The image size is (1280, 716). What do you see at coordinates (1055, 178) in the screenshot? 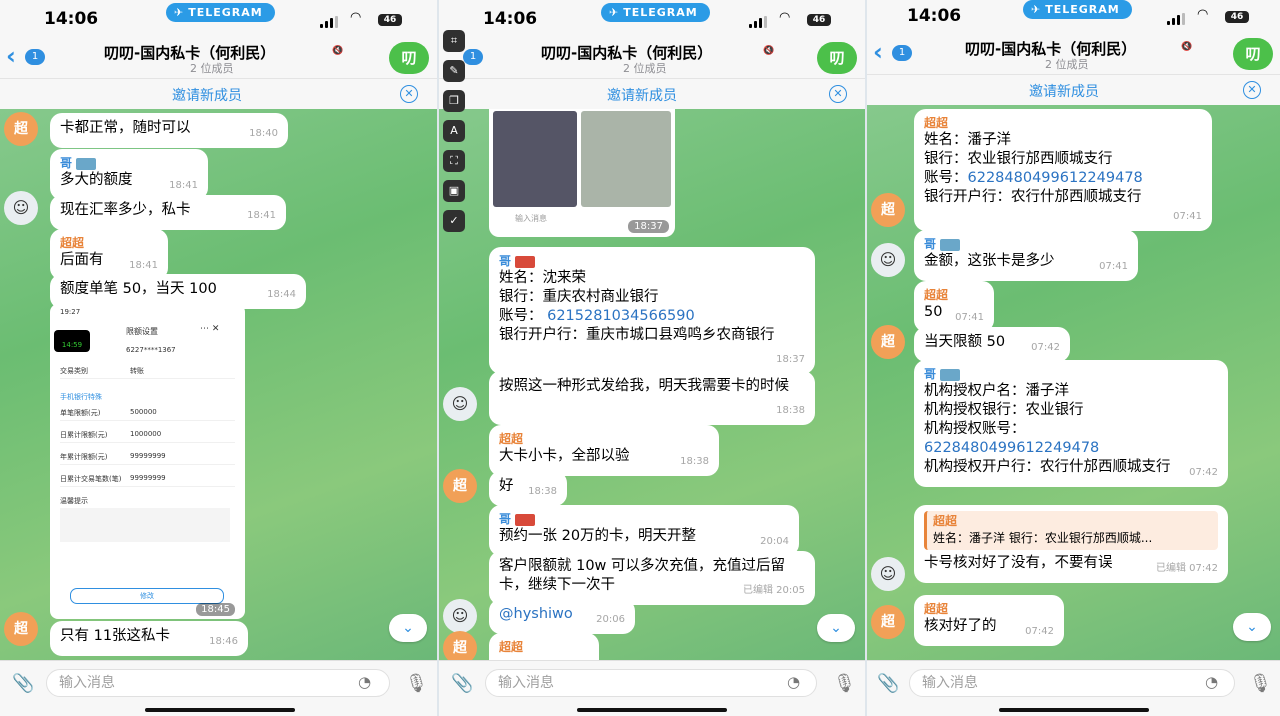
I see `account-number: 6228480499612249478` at bounding box center [1055, 178].